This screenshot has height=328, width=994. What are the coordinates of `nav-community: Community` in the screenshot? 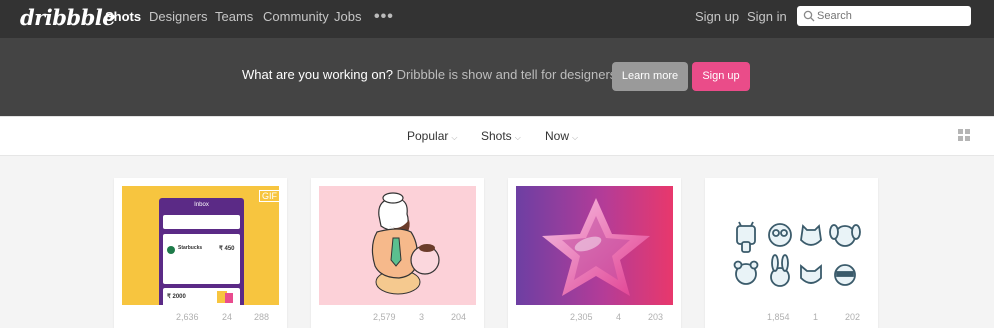 It's located at (296, 19).